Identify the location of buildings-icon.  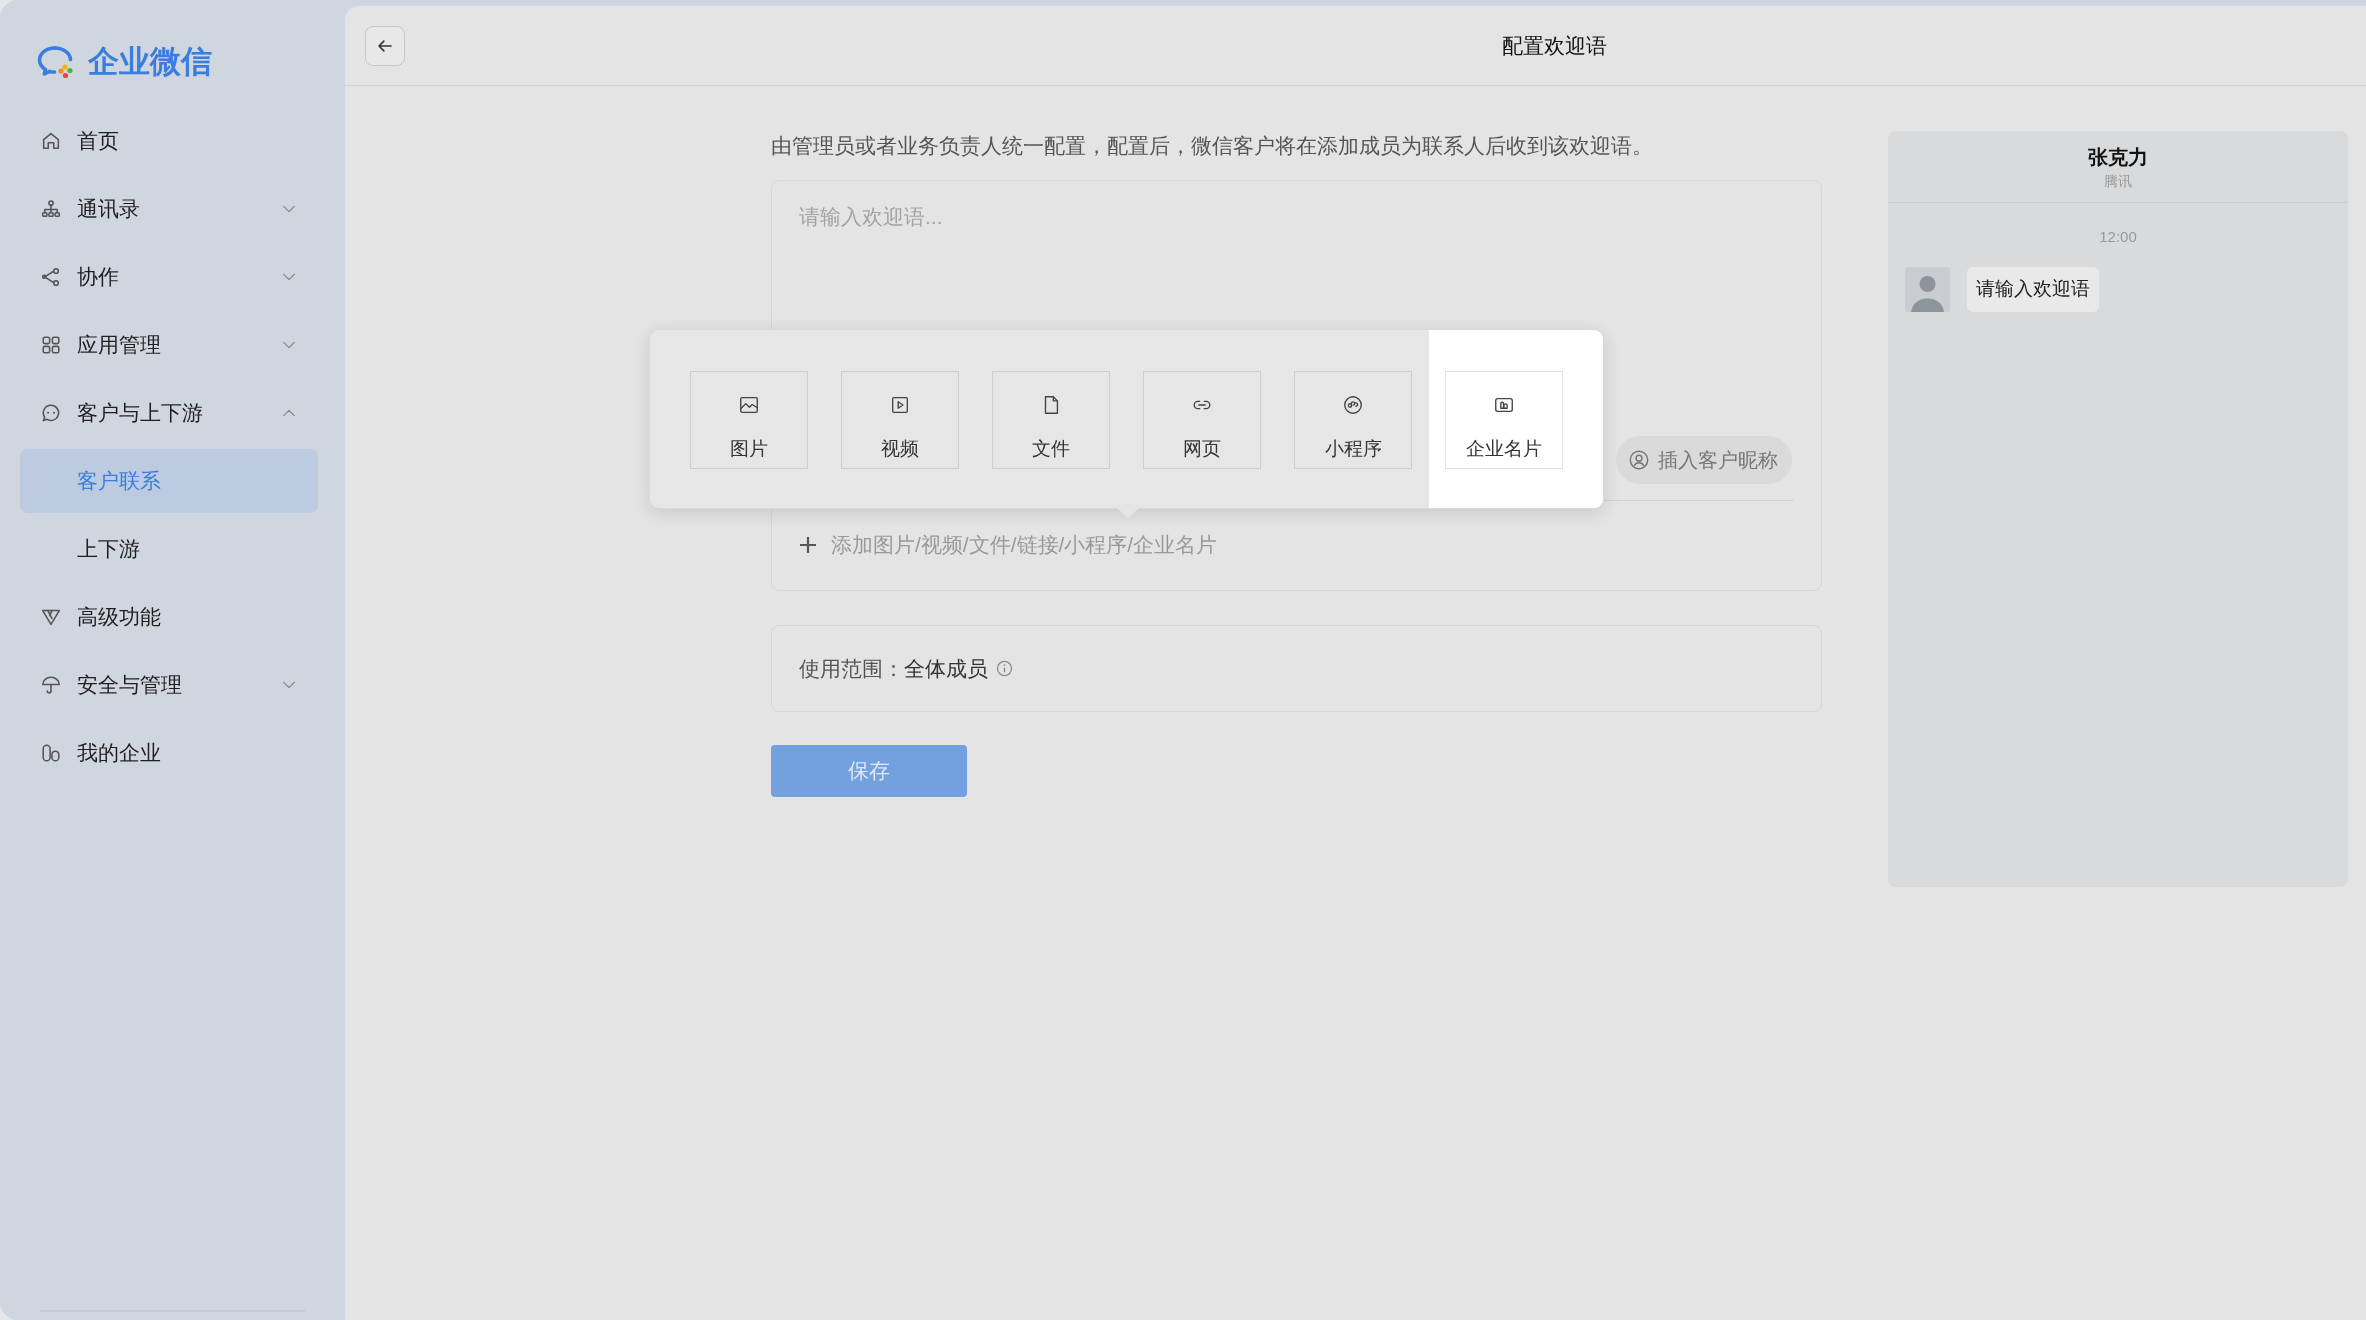
(51, 753).